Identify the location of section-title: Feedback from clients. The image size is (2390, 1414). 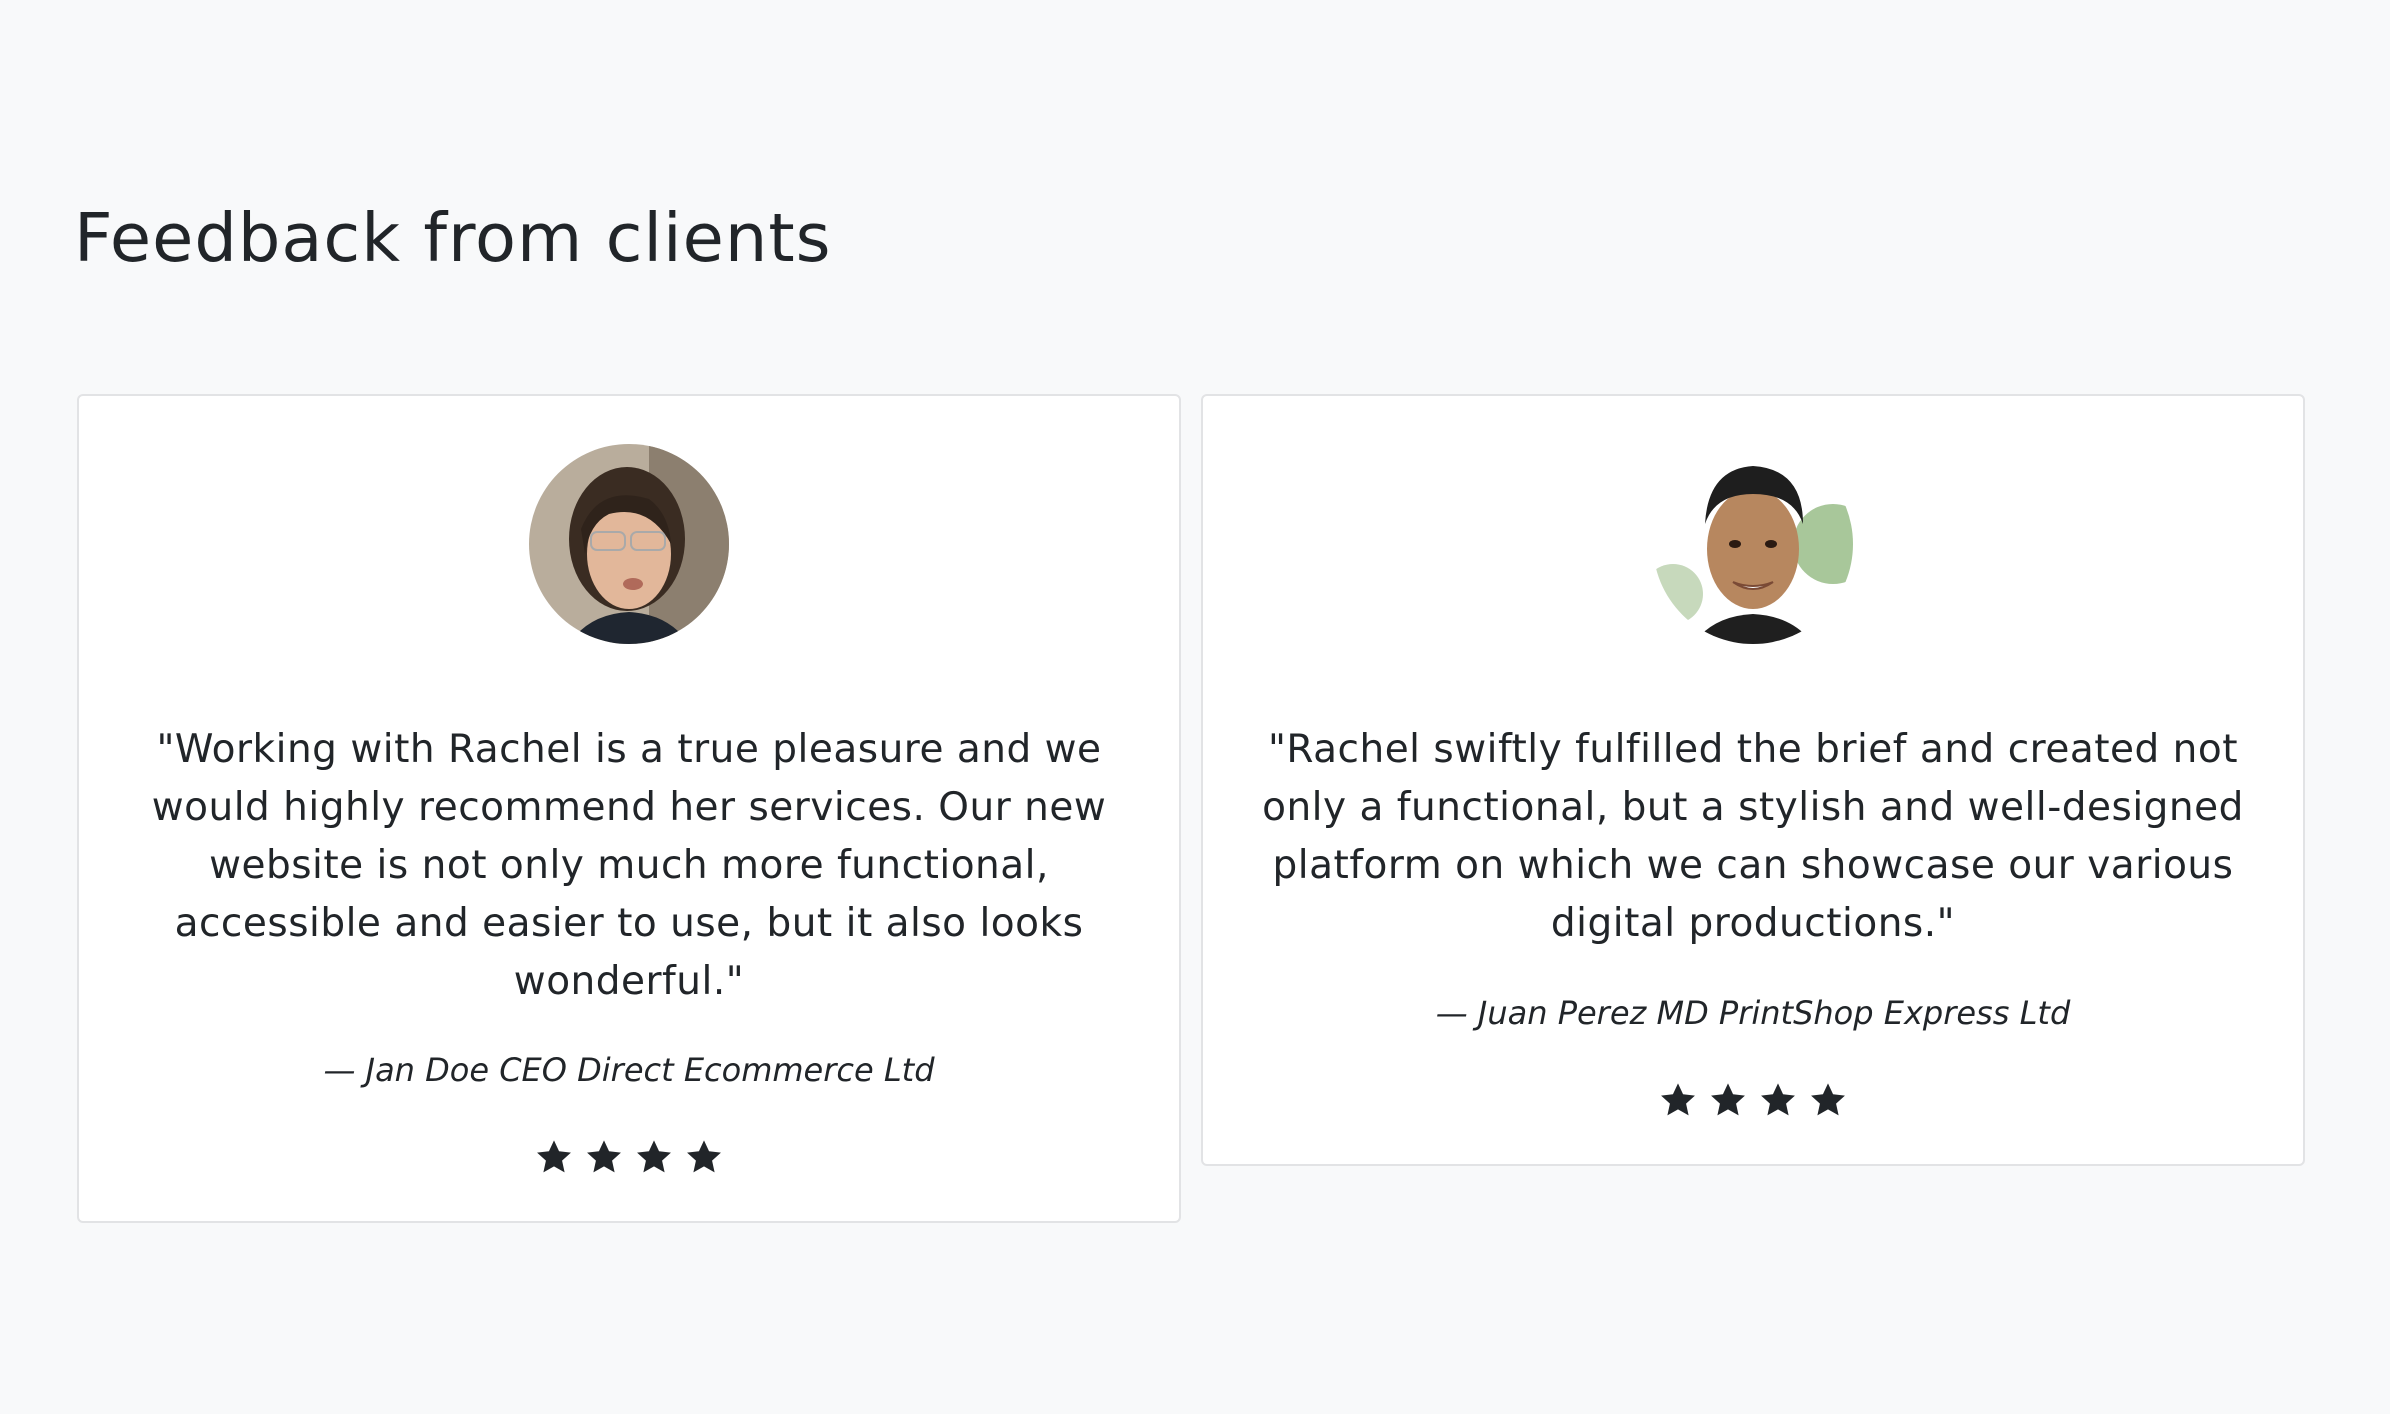
(453, 238).